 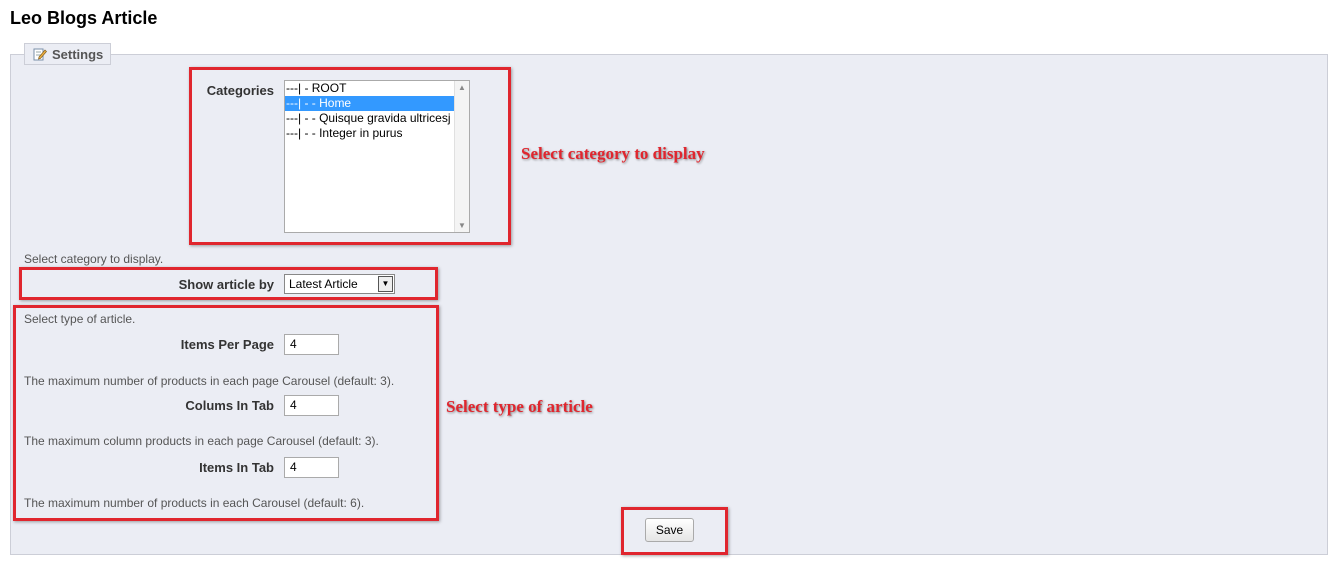 What do you see at coordinates (40, 54) in the screenshot?
I see `edit-icon` at bounding box center [40, 54].